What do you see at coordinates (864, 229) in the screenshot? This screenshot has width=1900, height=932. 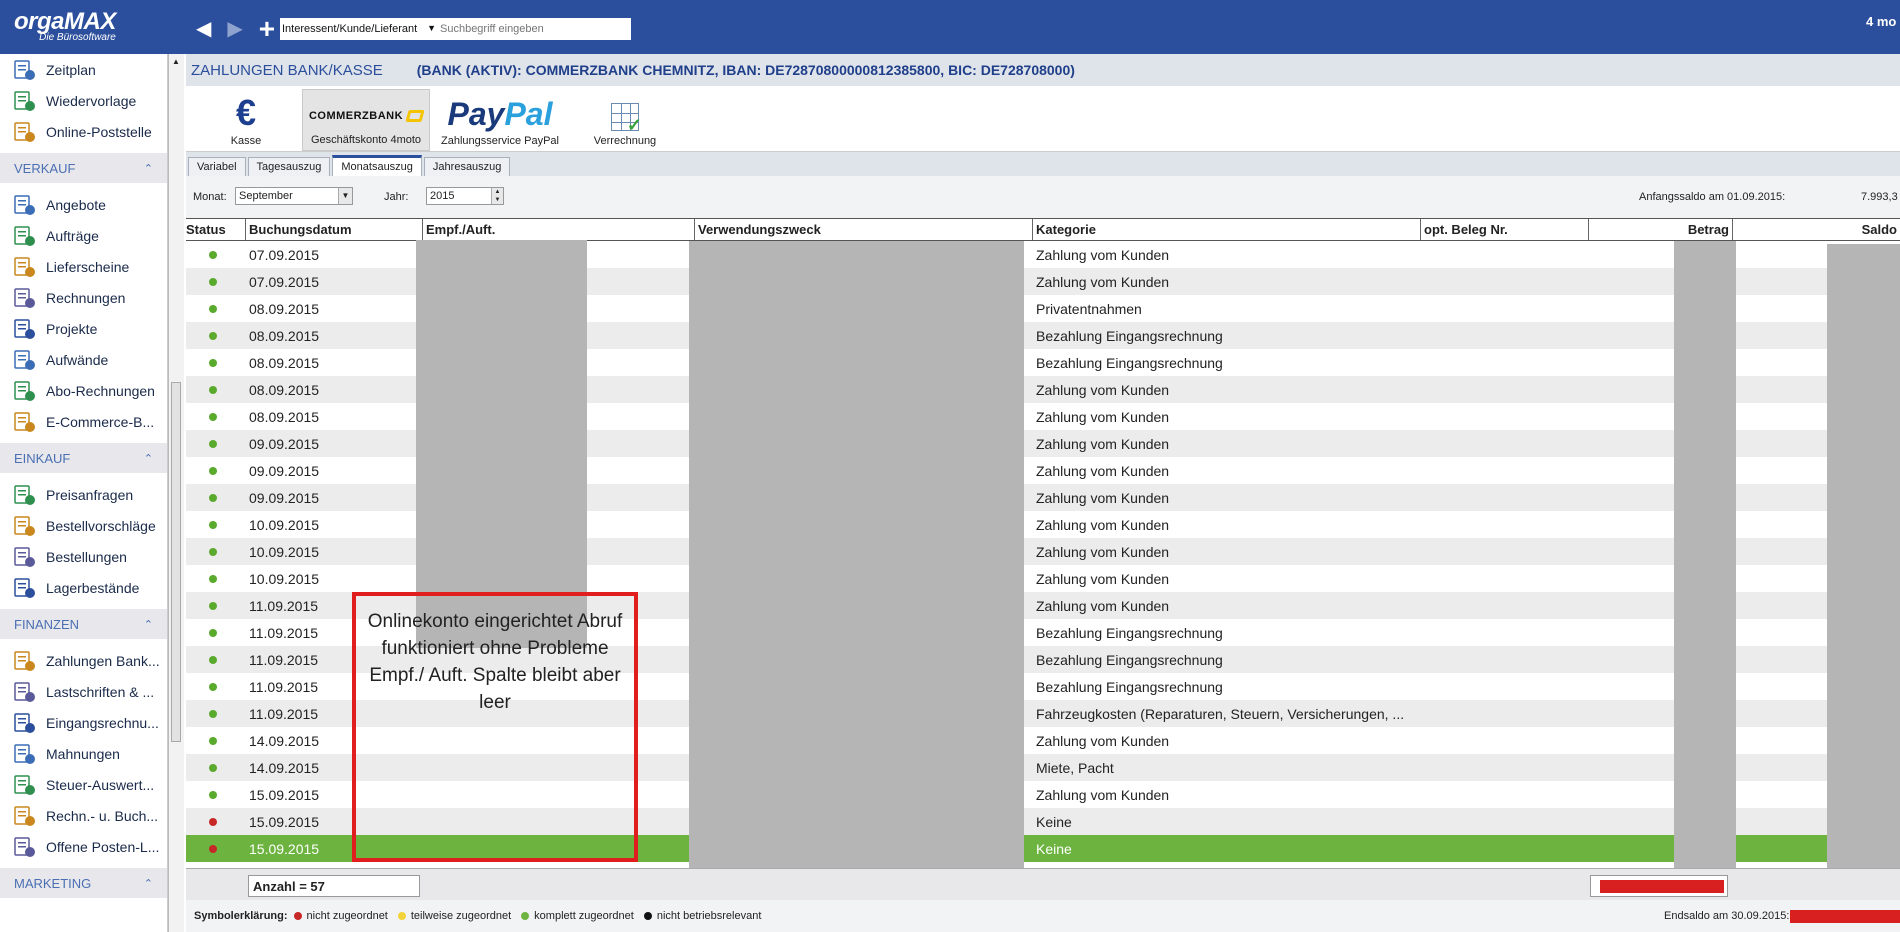 I see `column-header-purpose: Verwendungszweck` at bounding box center [864, 229].